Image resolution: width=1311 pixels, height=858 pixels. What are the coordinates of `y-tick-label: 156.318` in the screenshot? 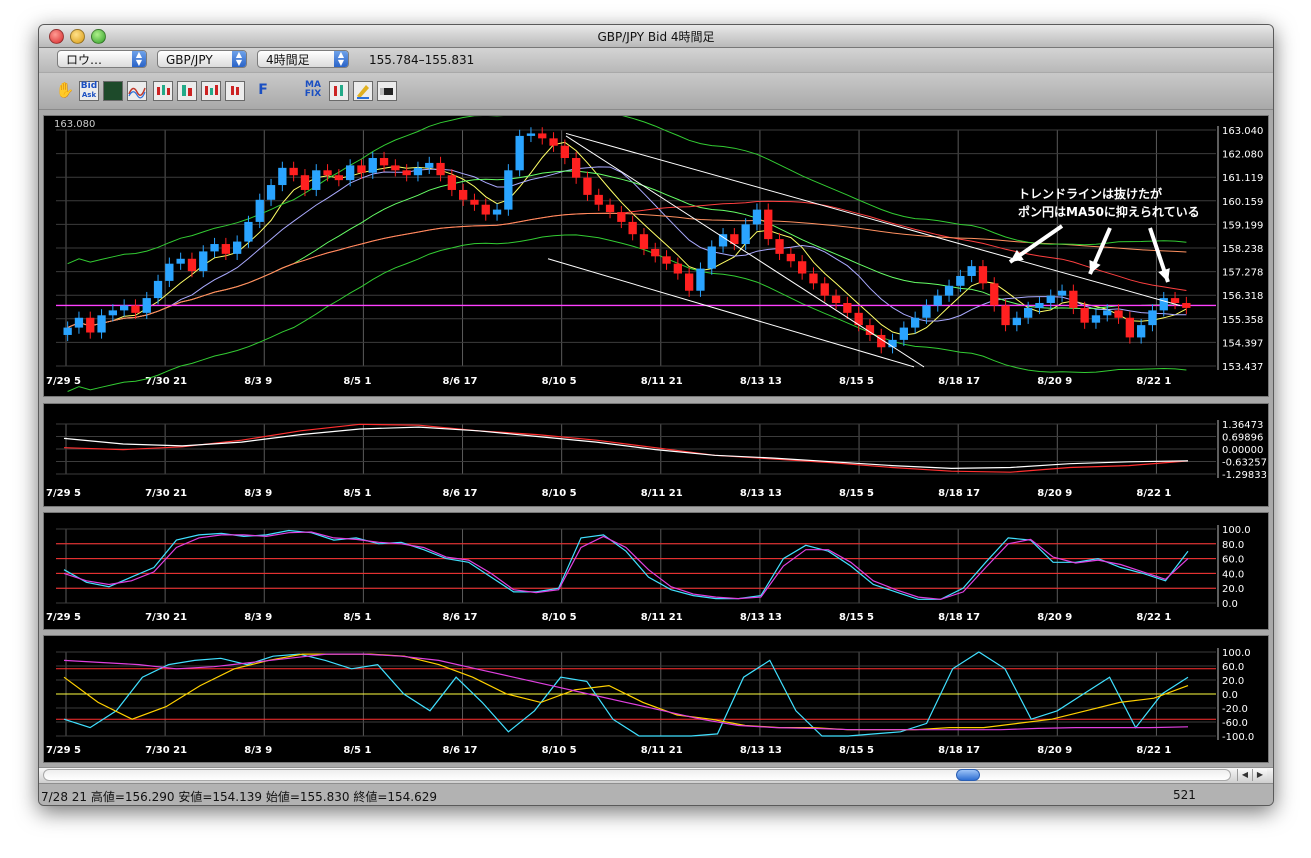 It's located at (1242, 296).